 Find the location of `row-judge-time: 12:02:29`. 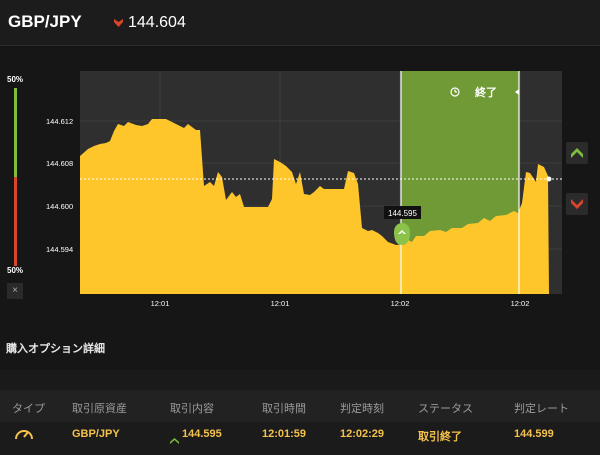

row-judge-time: 12:02:29 is located at coordinates (362, 434).